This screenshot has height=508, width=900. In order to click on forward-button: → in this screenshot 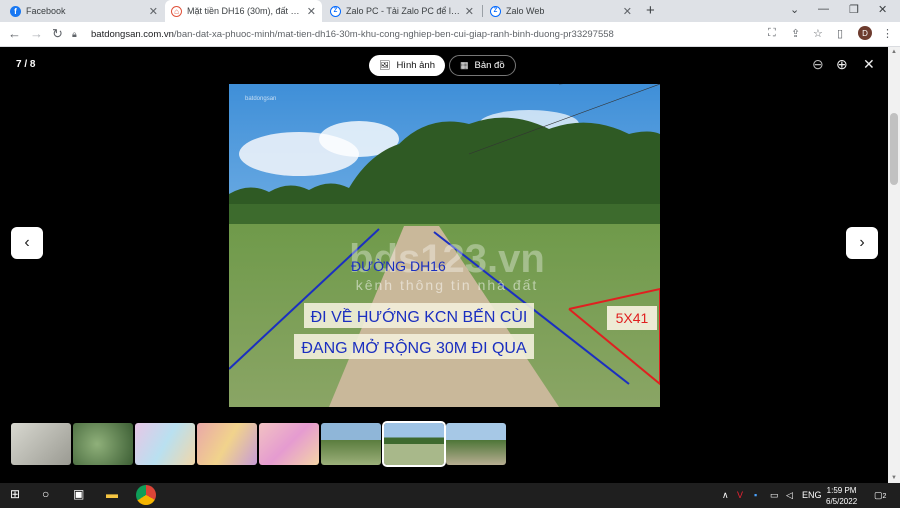, I will do `click(36, 33)`.